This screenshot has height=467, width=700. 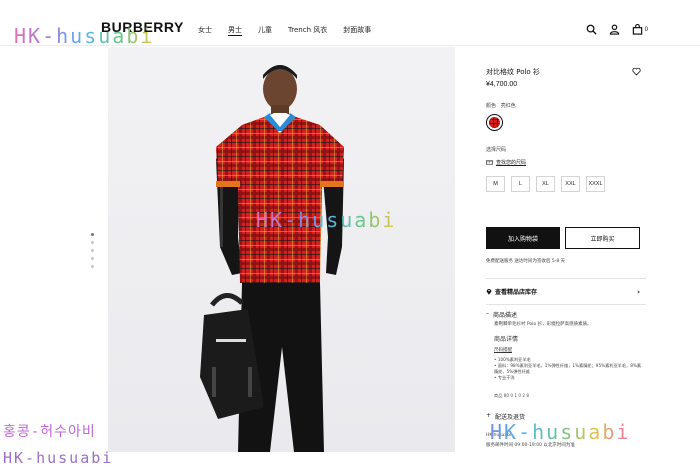 What do you see at coordinates (595, 184) in the screenshot?
I see `size-option-xxxl: XXXL` at bounding box center [595, 184].